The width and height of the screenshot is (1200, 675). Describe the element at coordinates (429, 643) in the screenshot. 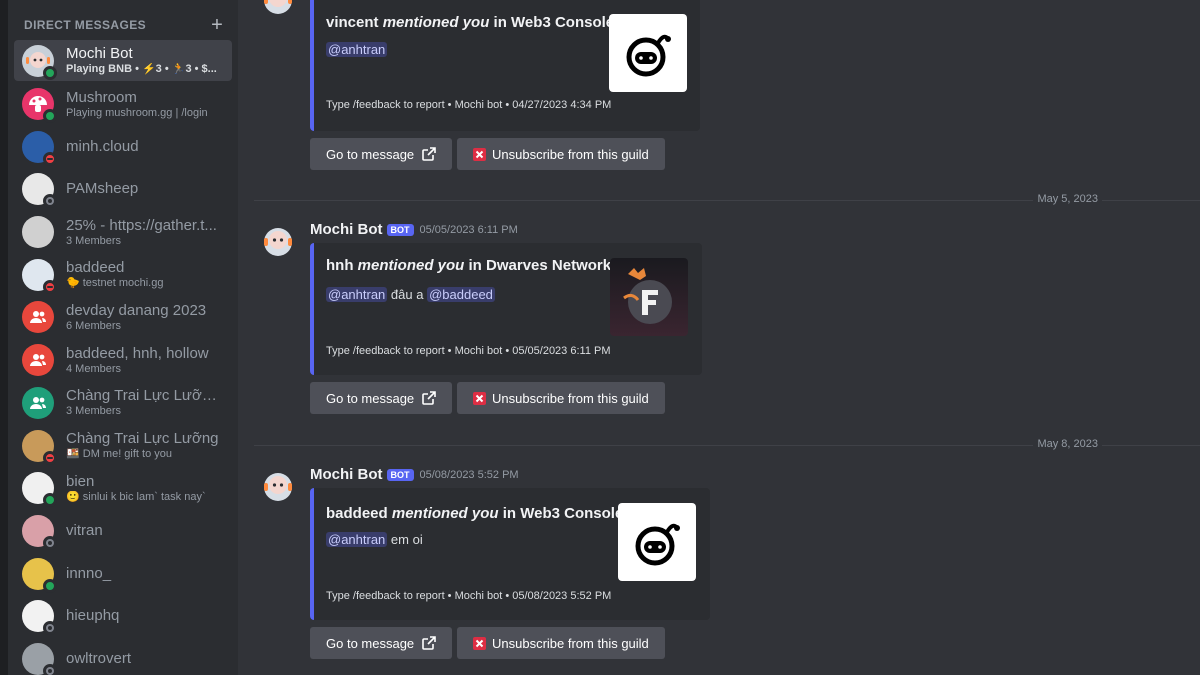

I see `external-link-icon` at that location.